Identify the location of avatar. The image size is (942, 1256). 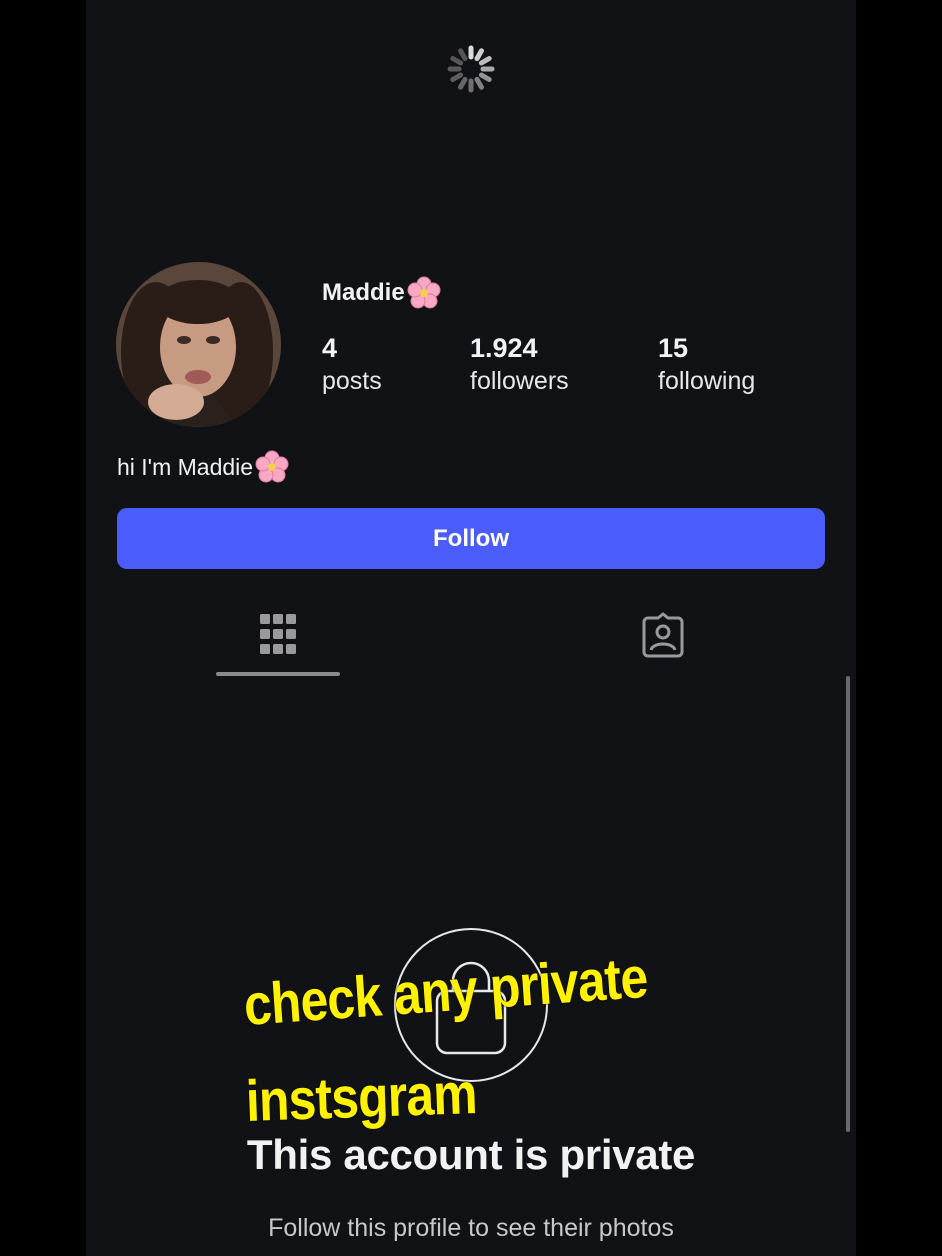
(198, 344).